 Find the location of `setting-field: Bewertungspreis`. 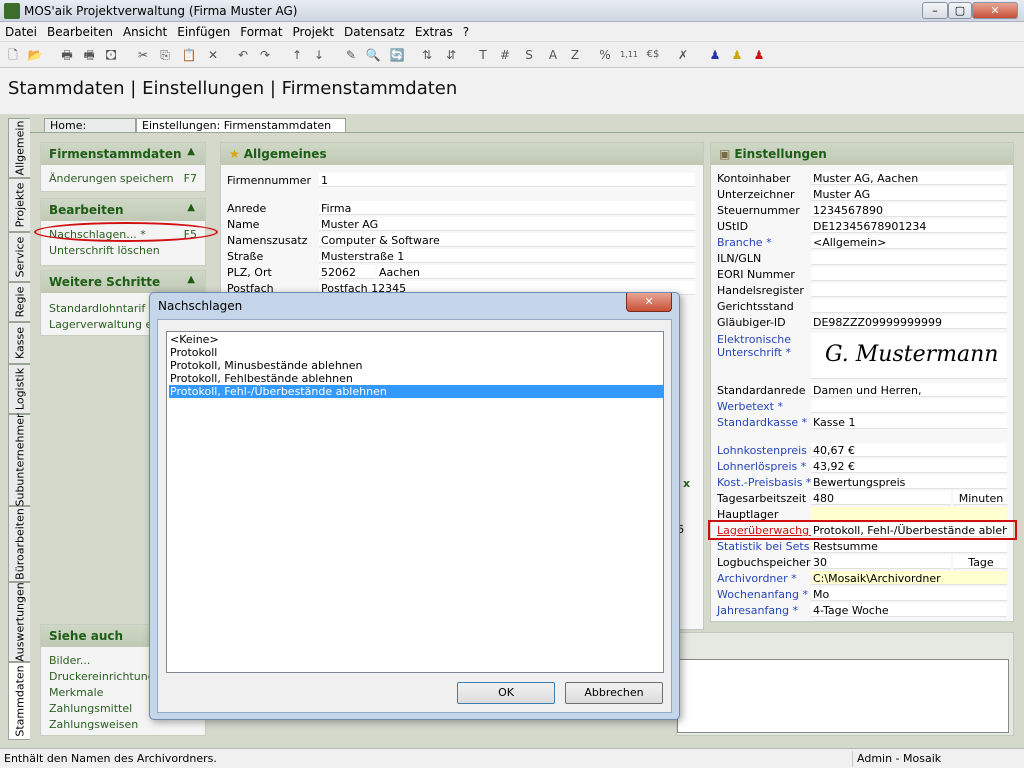

setting-field: Bewertungspreis is located at coordinates (909, 482).